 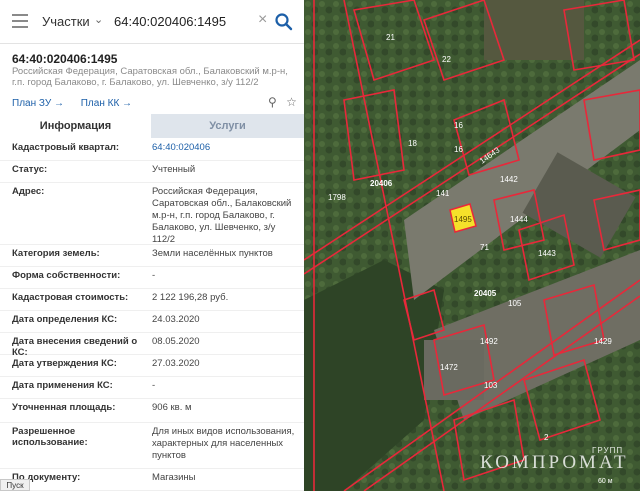 I want to click on map-label: 1429, so click(x=603, y=341).